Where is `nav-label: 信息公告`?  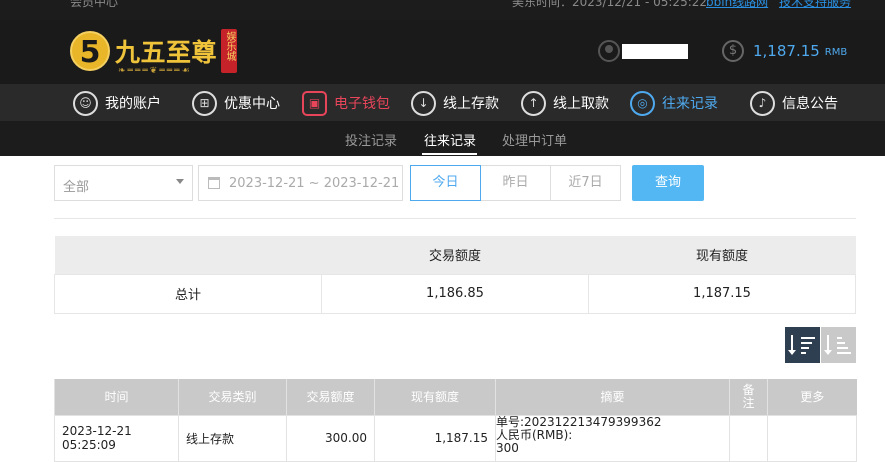 nav-label: 信息公告 is located at coordinates (810, 104).